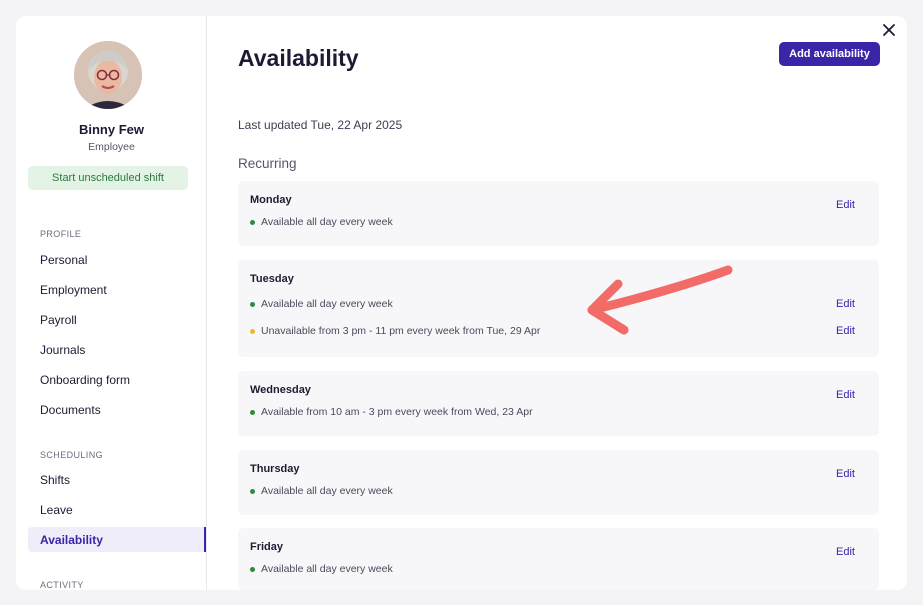 The height and width of the screenshot is (605, 923). What do you see at coordinates (111, 129) in the screenshot?
I see `employee-name: Binny Few` at bounding box center [111, 129].